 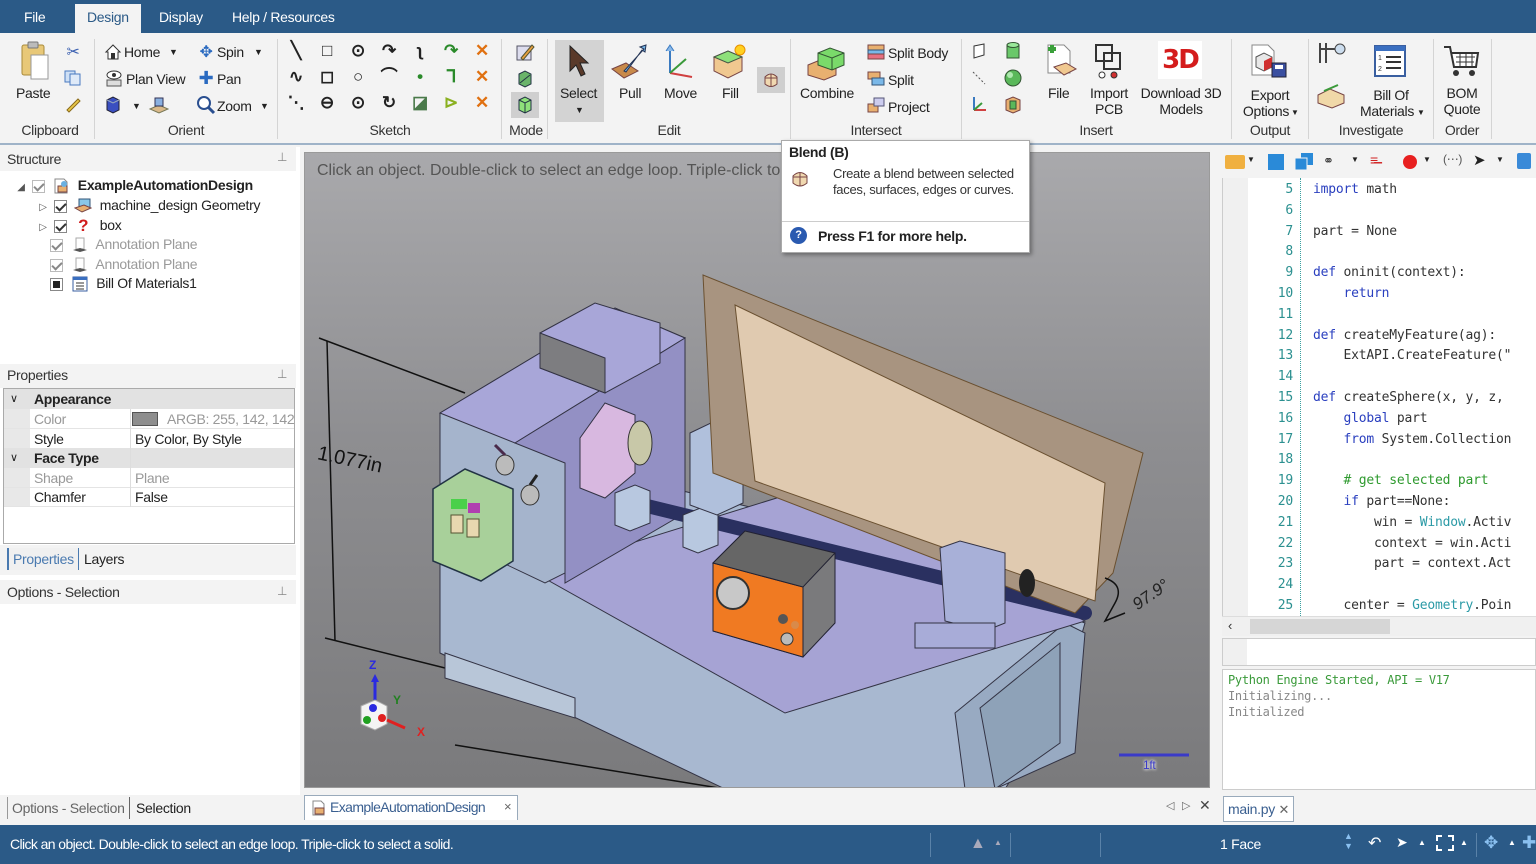 I want to click on bom-quote-button: BOM, so click(x=1462, y=93).